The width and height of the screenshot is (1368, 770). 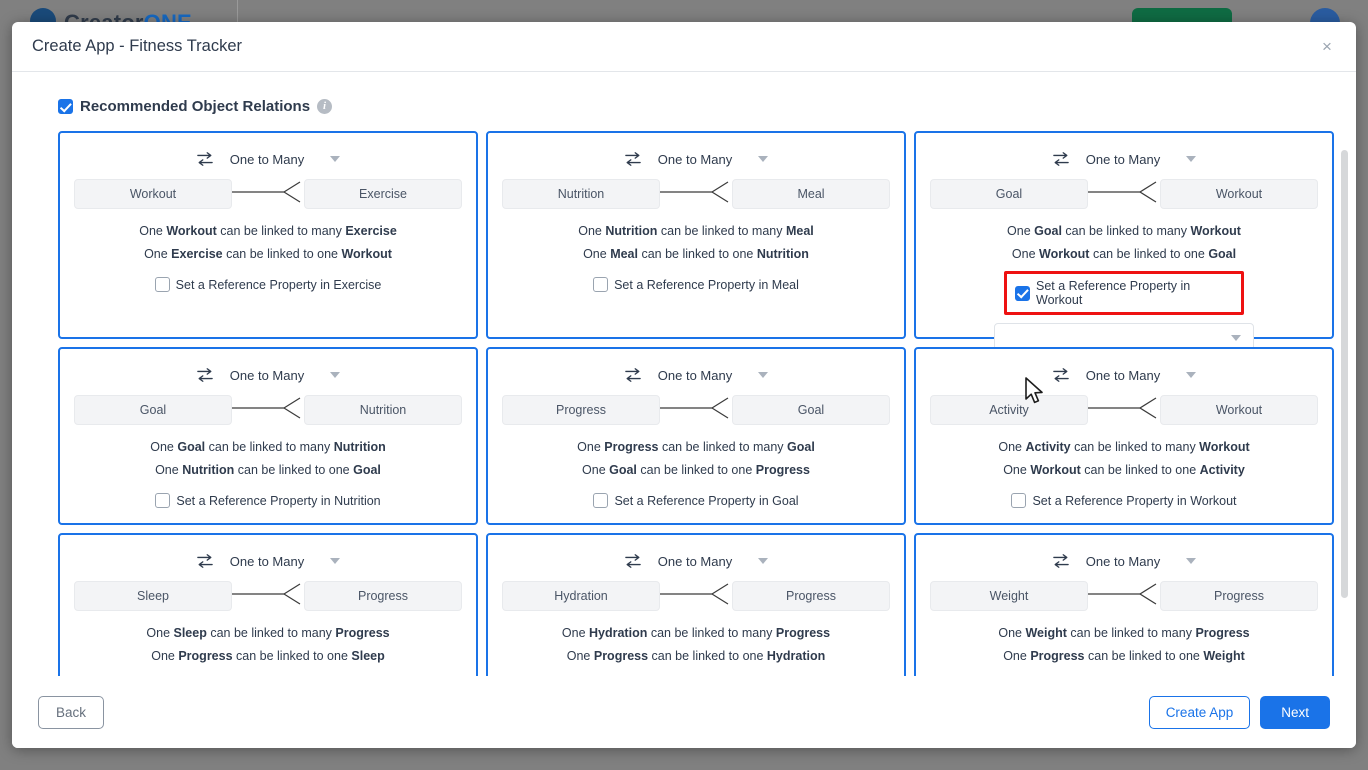 What do you see at coordinates (811, 194) in the screenshot?
I see `right-entity-box: Meal` at bounding box center [811, 194].